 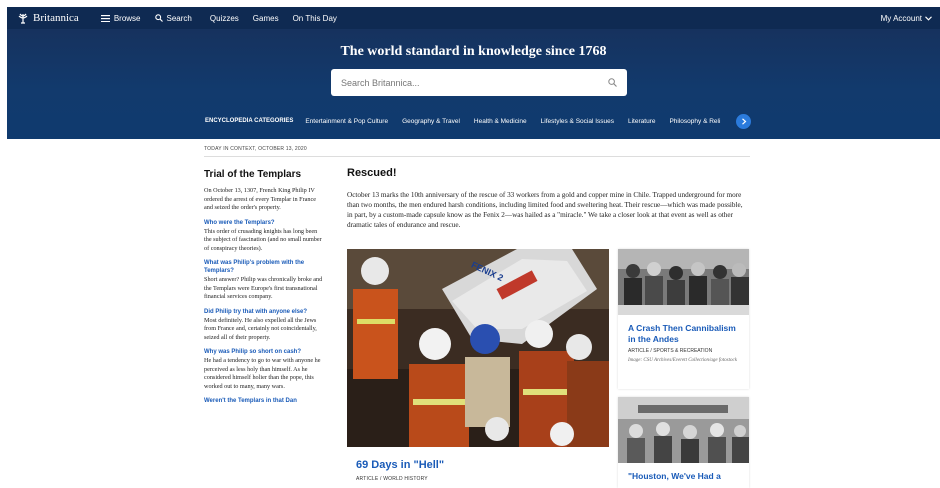 I want to click on chevron-down-icon, so click(x=928, y=18).